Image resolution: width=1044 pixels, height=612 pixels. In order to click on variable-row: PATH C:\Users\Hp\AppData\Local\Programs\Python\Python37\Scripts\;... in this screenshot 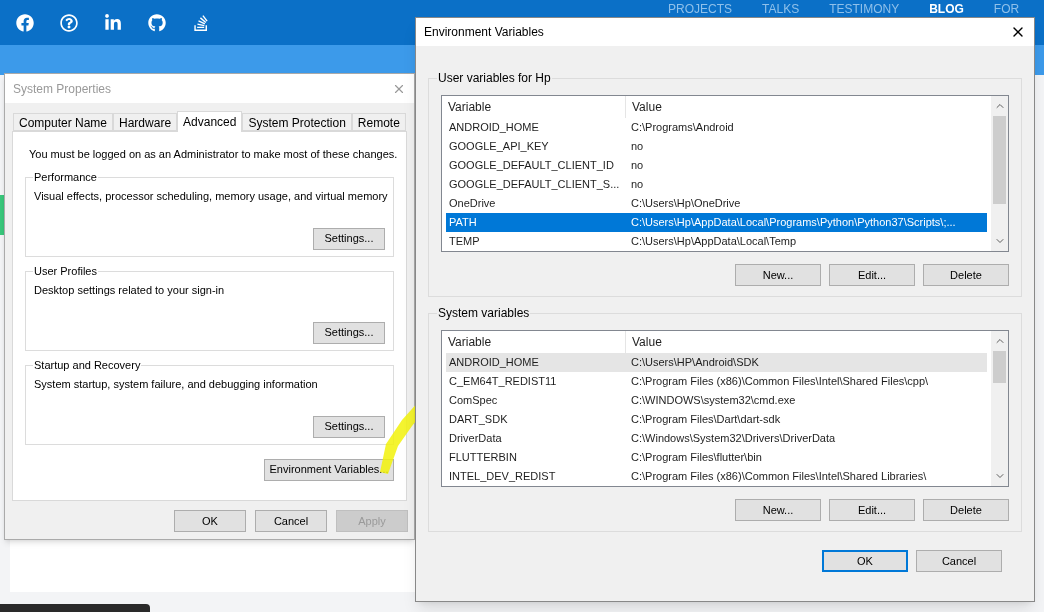, I will do `click(716, 222)`.